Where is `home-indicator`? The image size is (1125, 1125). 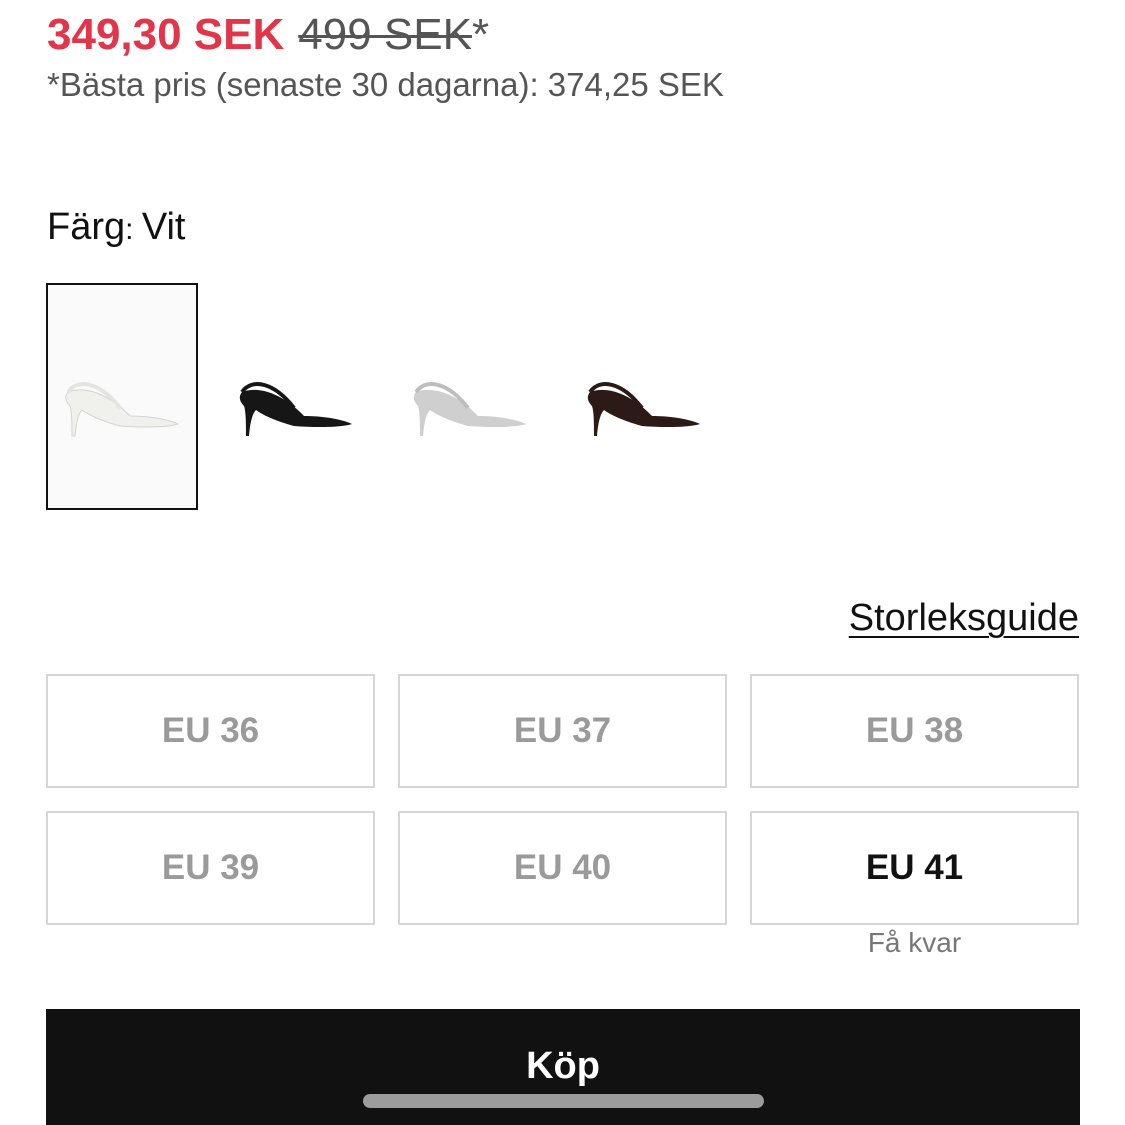 home-indicator is located at coordinates (563, 1101).